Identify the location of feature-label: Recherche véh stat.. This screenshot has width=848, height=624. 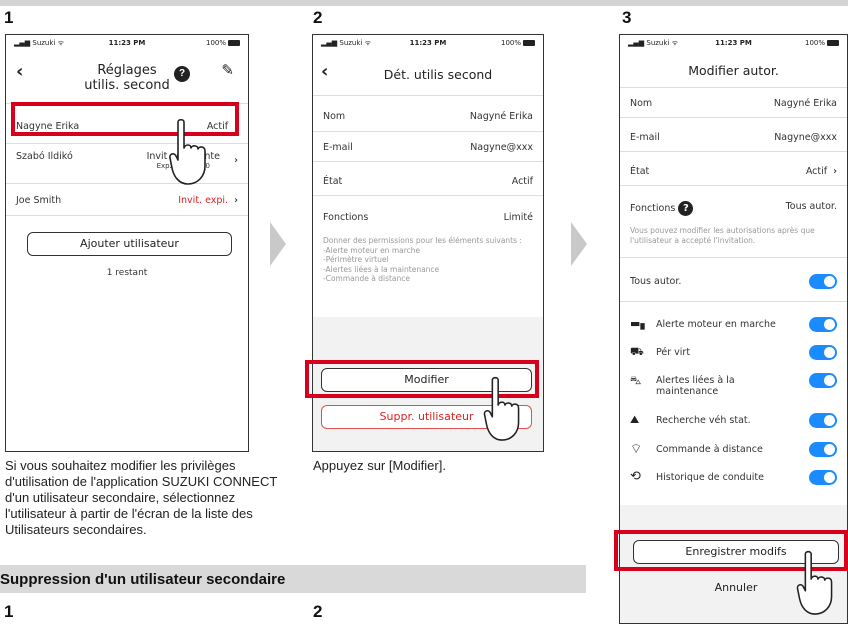
(703, 420).